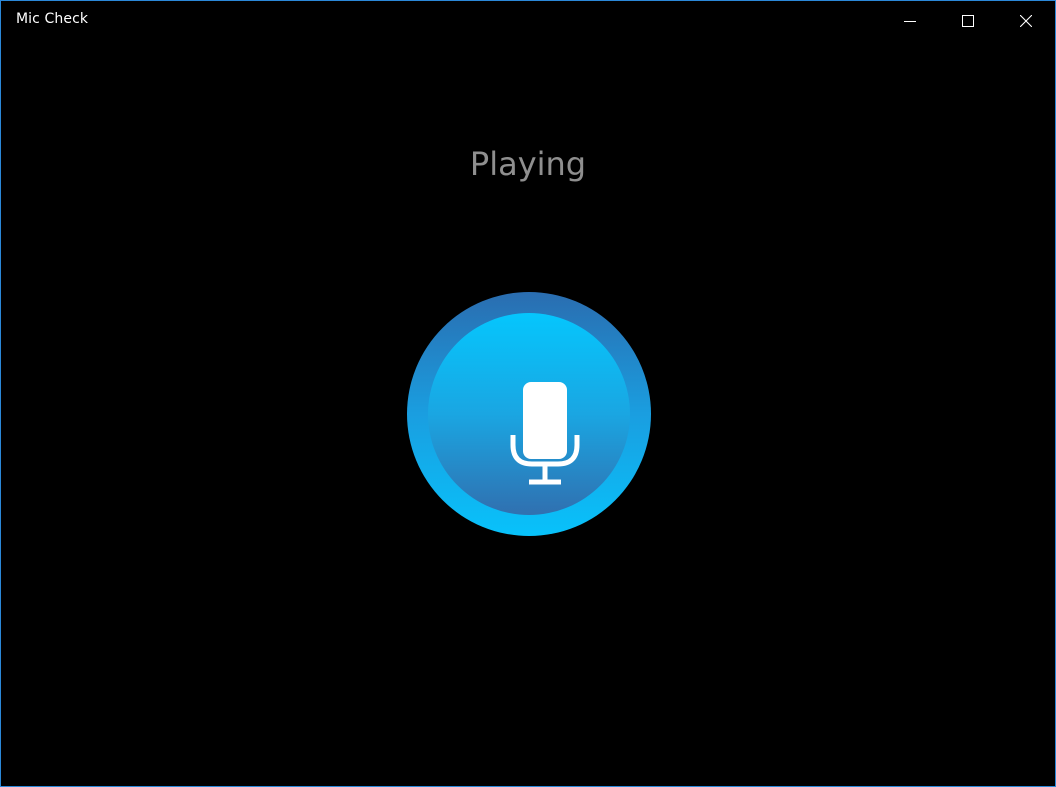  I want to click on maximize-icon, so click(968, 21).